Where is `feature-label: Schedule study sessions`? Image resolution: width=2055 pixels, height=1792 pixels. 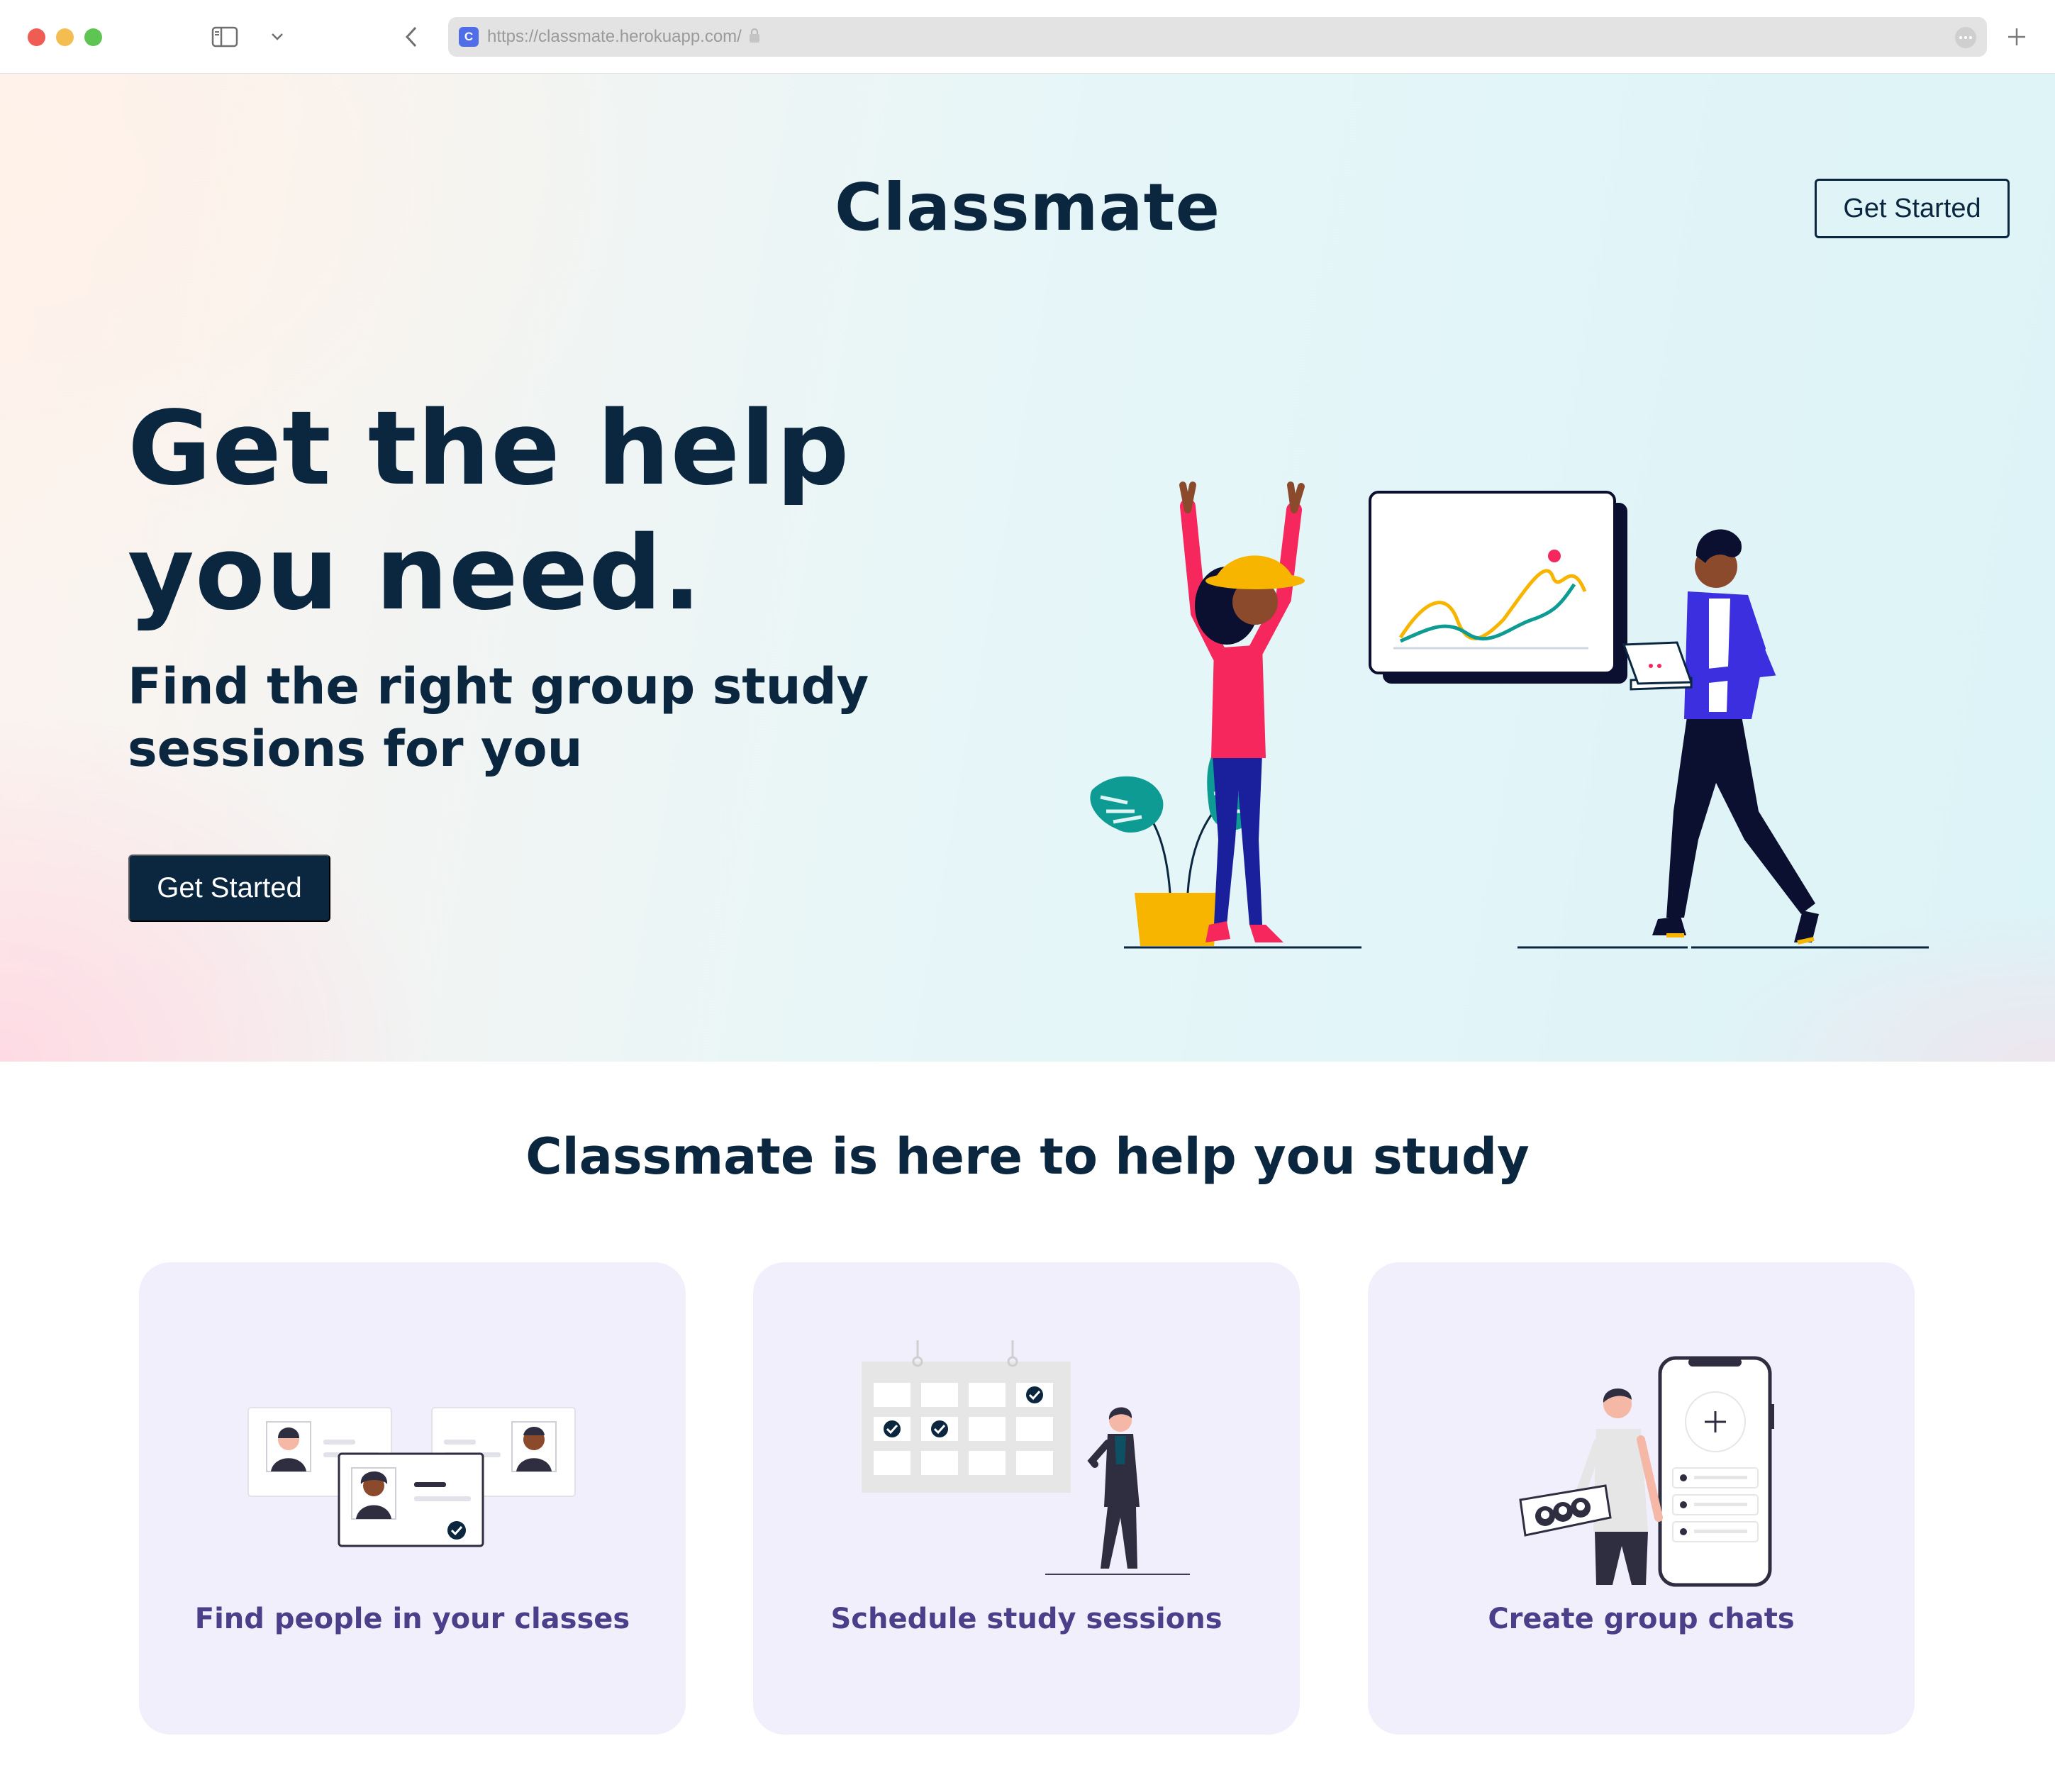
feature-label: Schedule study sessions is located at coordinates (1026, 1619).